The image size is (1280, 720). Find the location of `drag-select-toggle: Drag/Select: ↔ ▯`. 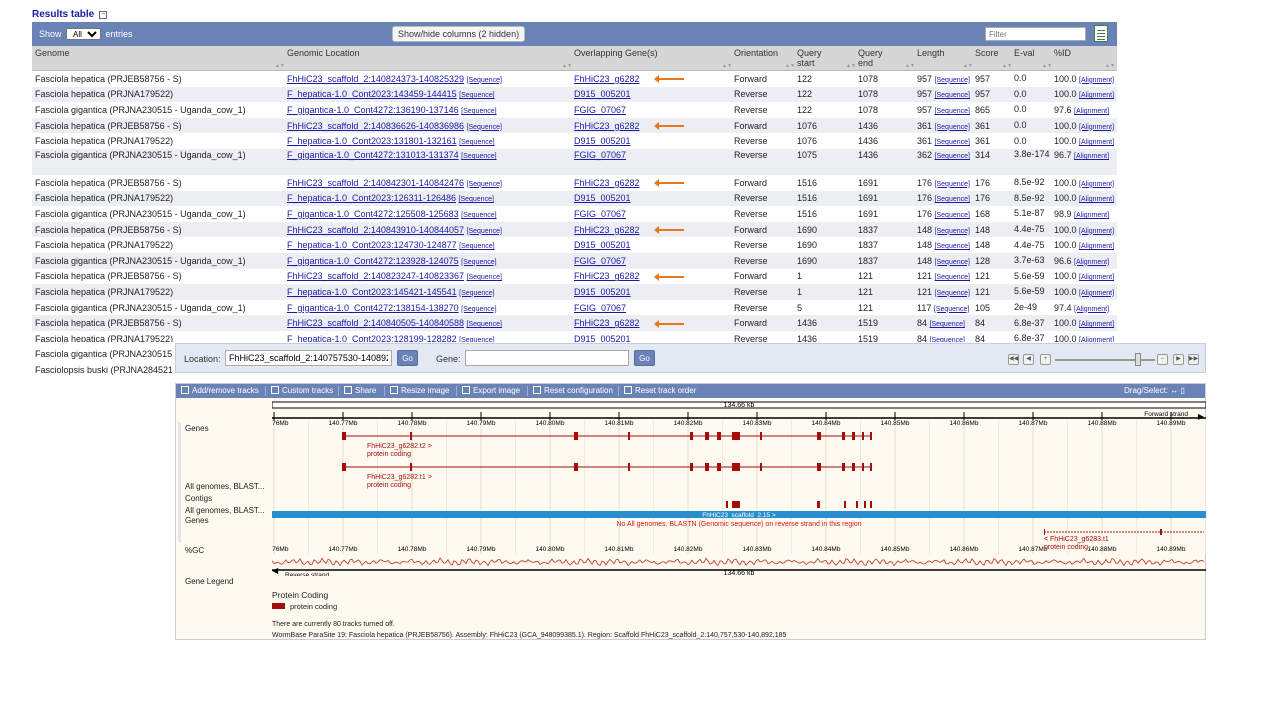

drag-select-toggle: Drag/Select: ↔ ▯ is located at coordinates (1154, 391).